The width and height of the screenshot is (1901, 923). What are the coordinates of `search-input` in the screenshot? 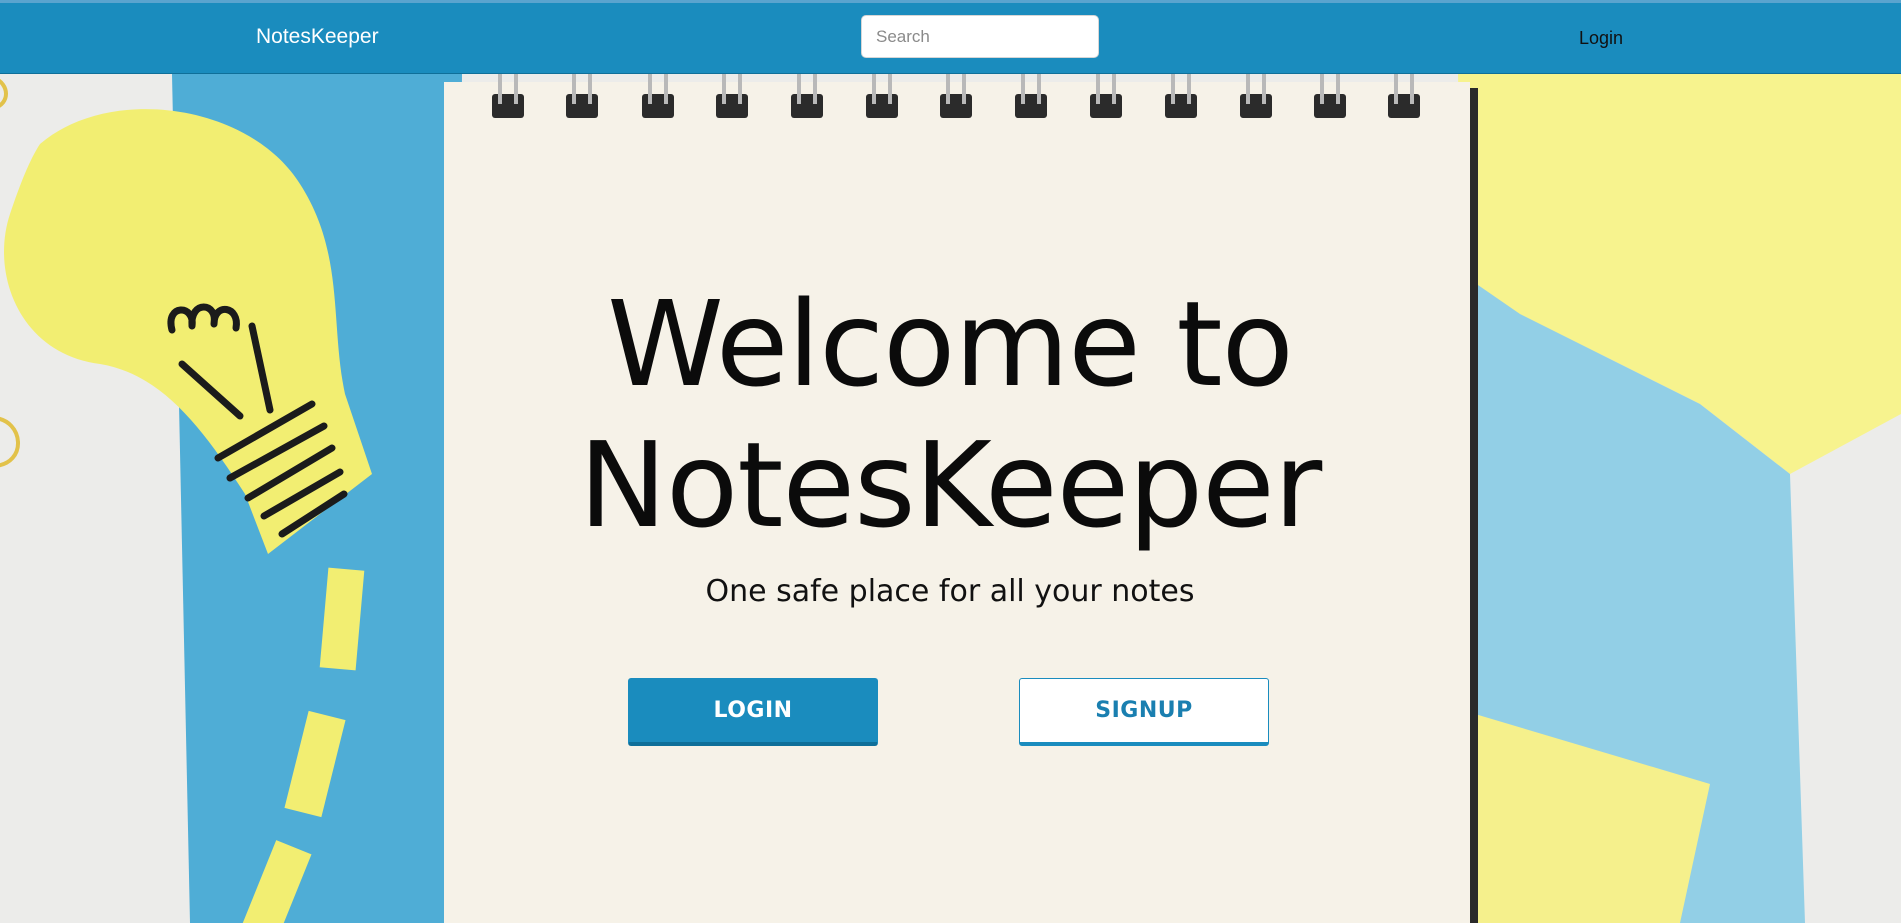 It's located at (980, 36).